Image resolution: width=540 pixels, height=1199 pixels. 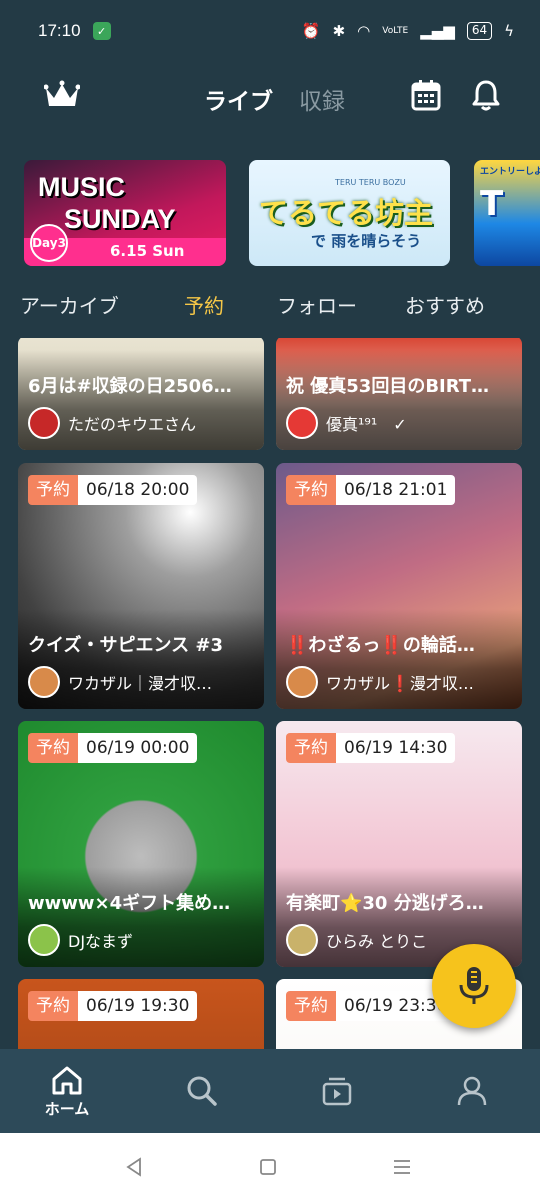 I want to click on video-list-icon, so click(x=337, y=1091).